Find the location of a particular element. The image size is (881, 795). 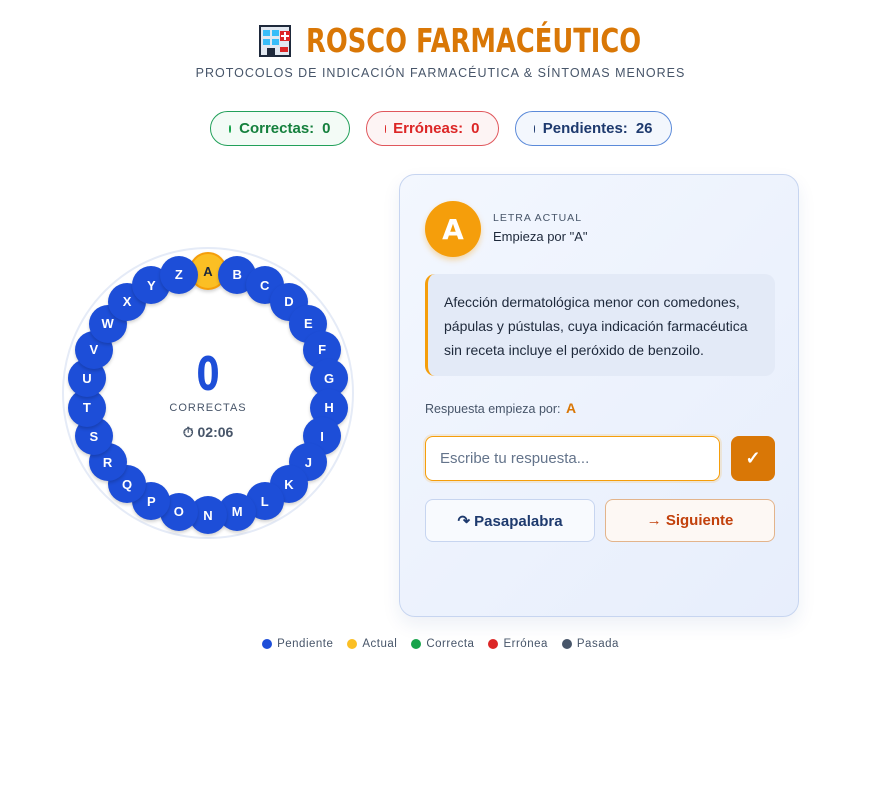

correct-counter-value: 0 is located at coordinates (326, 128).